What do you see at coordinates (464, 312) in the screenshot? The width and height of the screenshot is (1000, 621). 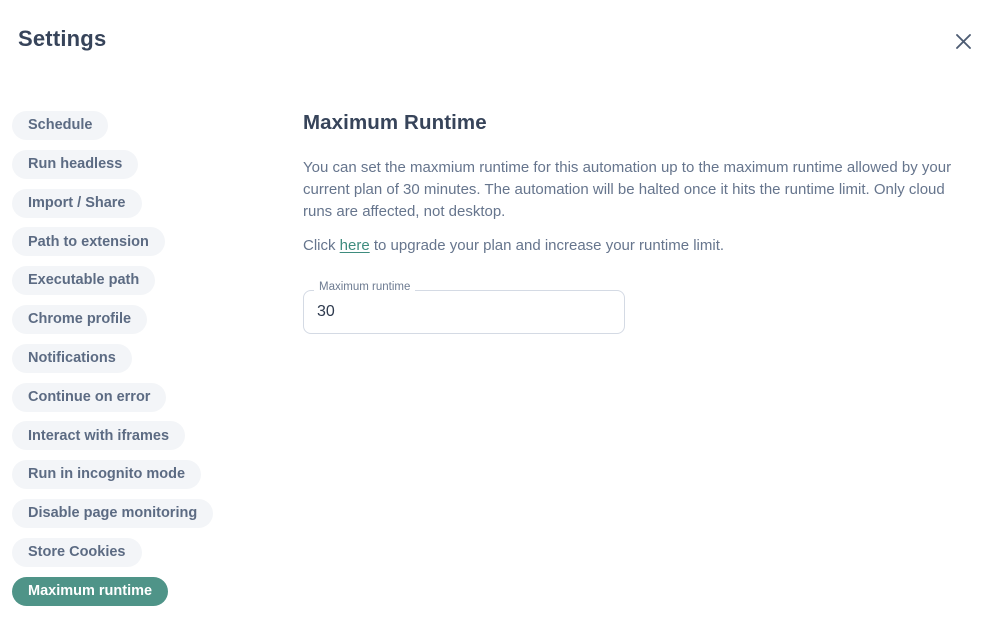 I see `maximum-runtime-input` at bounding box center [464, 312].